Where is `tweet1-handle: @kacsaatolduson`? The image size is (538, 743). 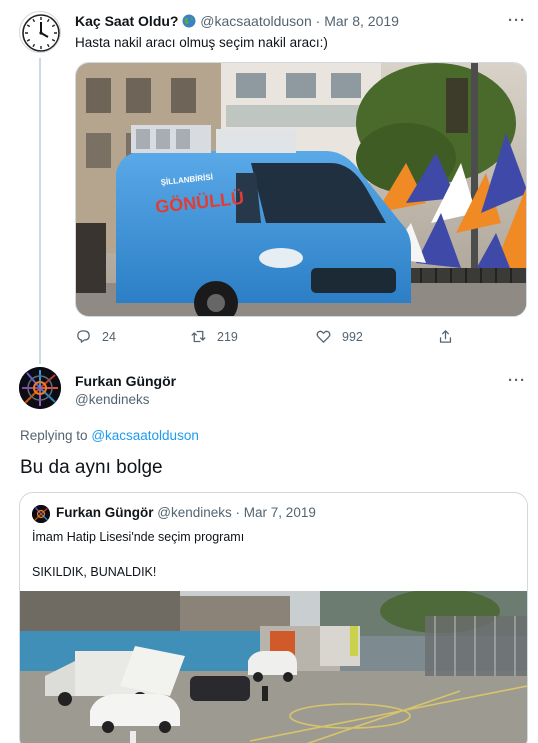 tweet1-handle: @kacsaatolduson is located at coordinates (256, 21).